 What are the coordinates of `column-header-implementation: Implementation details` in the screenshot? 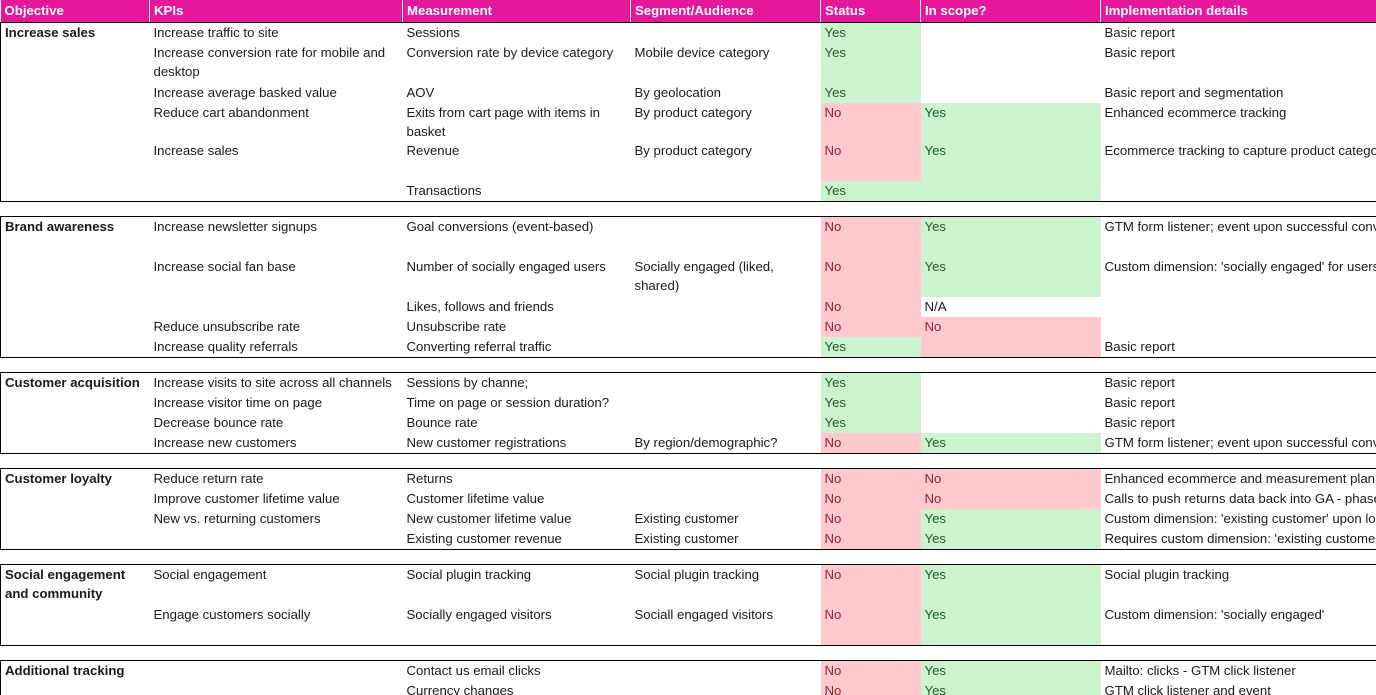 It's located at (1238, 11).